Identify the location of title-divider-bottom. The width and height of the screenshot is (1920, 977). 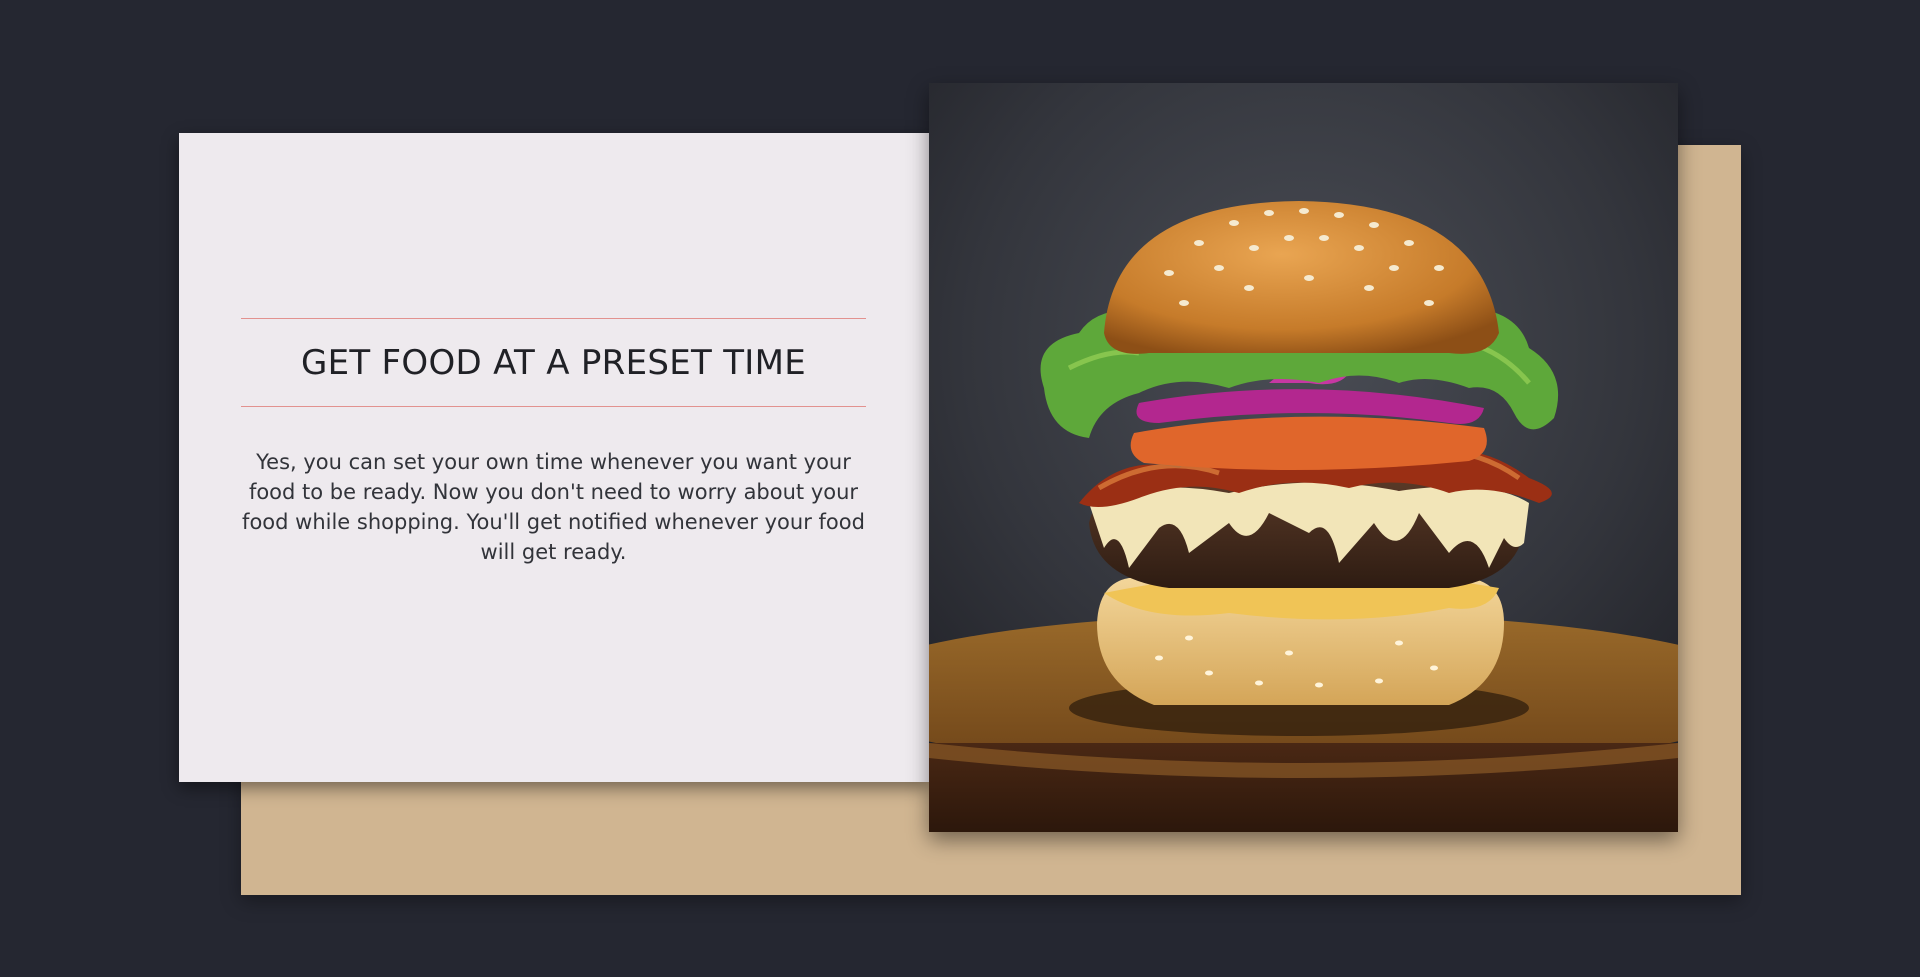
(553, 406).